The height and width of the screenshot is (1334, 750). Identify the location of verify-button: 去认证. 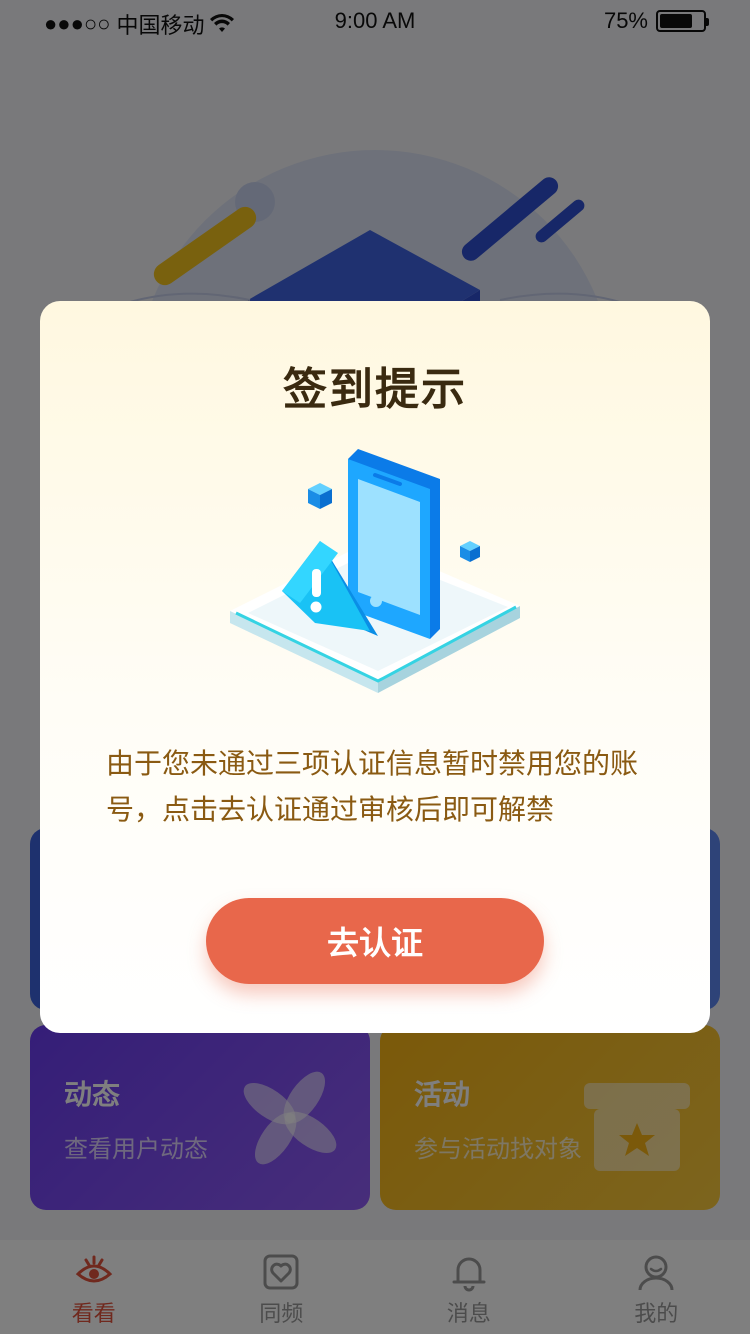
(375, 941).